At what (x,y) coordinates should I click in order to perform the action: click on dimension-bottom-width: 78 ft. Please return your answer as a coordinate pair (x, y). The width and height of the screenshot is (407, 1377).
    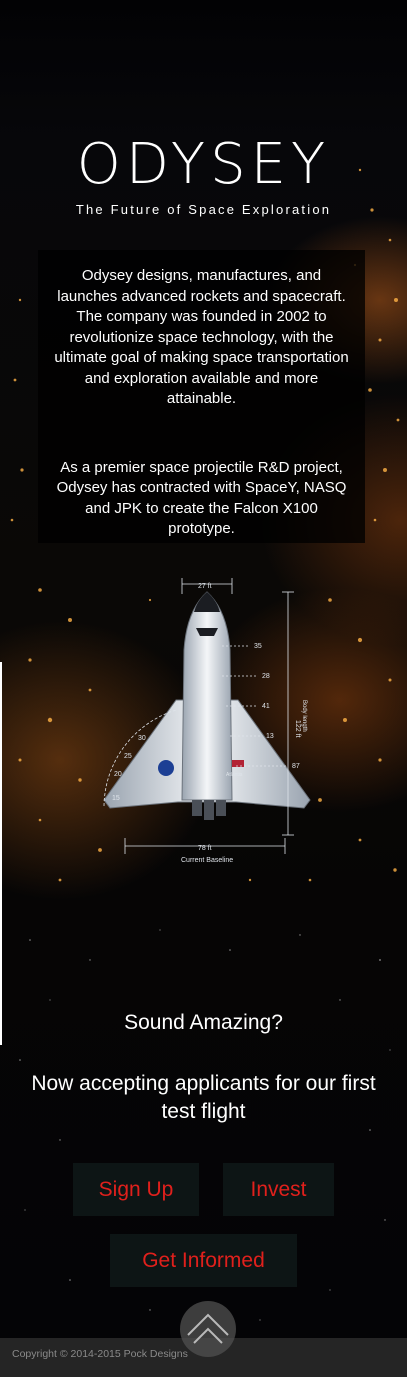
    Looking at the image, I should click on (205, 848).